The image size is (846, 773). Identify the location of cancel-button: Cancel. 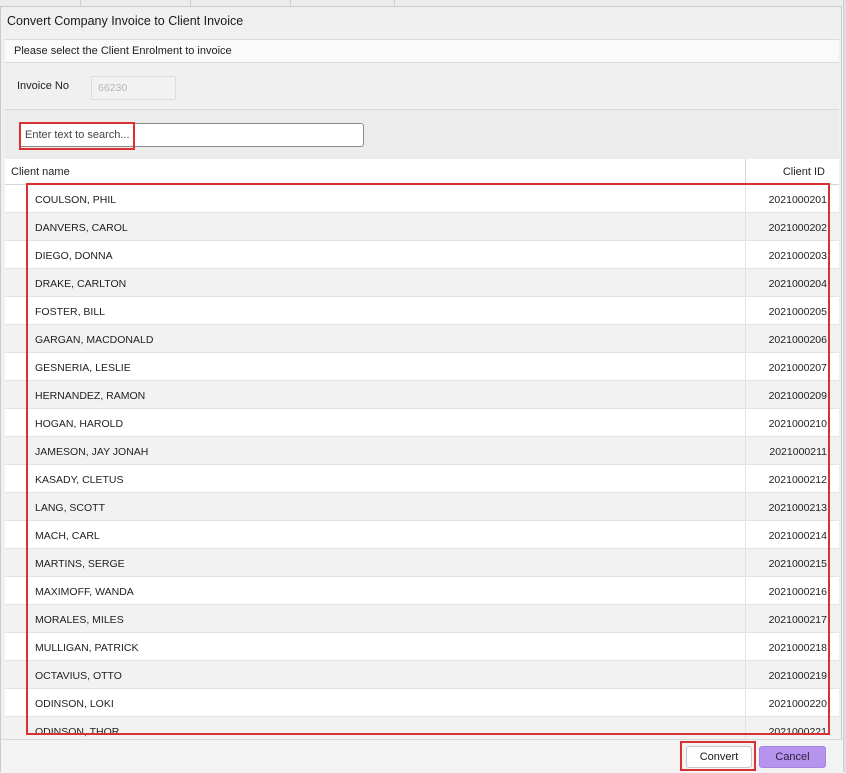
(792, 757).